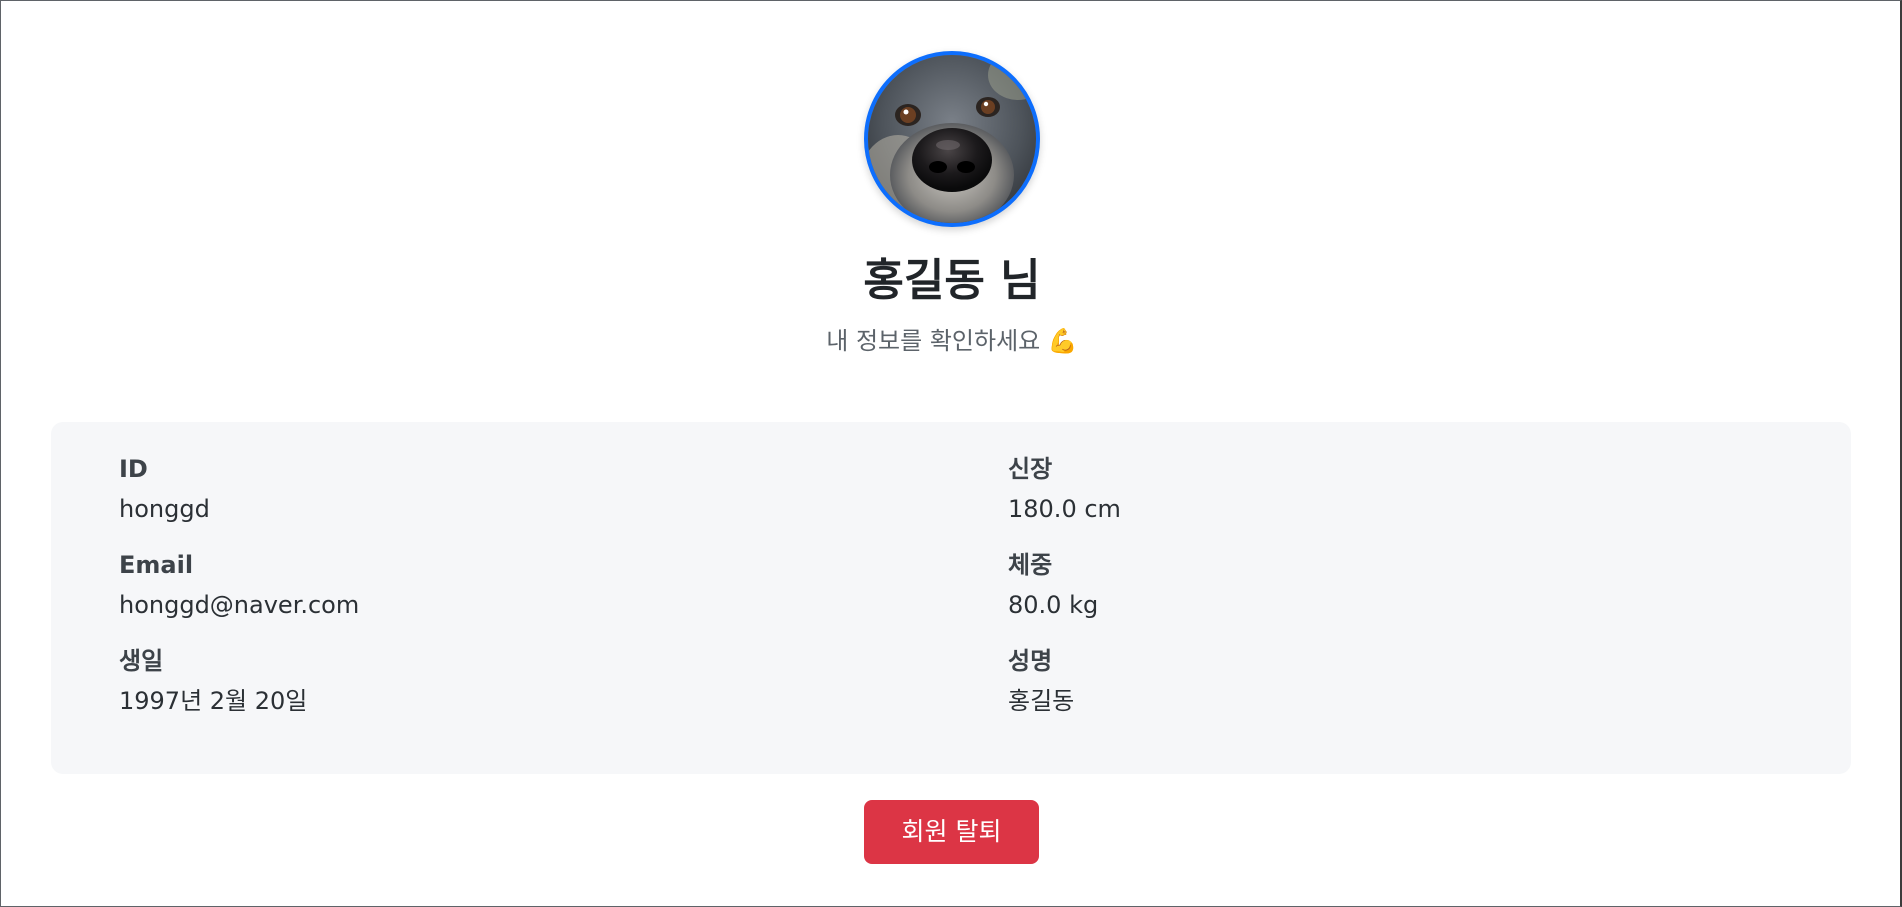  I want to click on field-fullname: 성명 홍길동, so click(1041, 681).